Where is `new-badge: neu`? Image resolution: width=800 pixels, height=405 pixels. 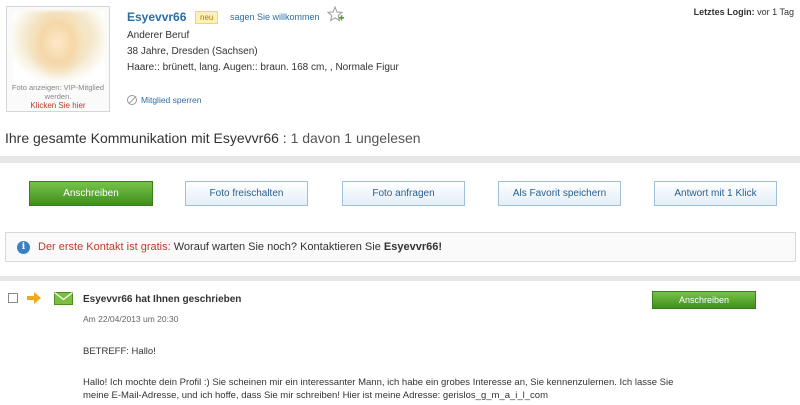
new-badge: neu is located at coordinates (207, 17).